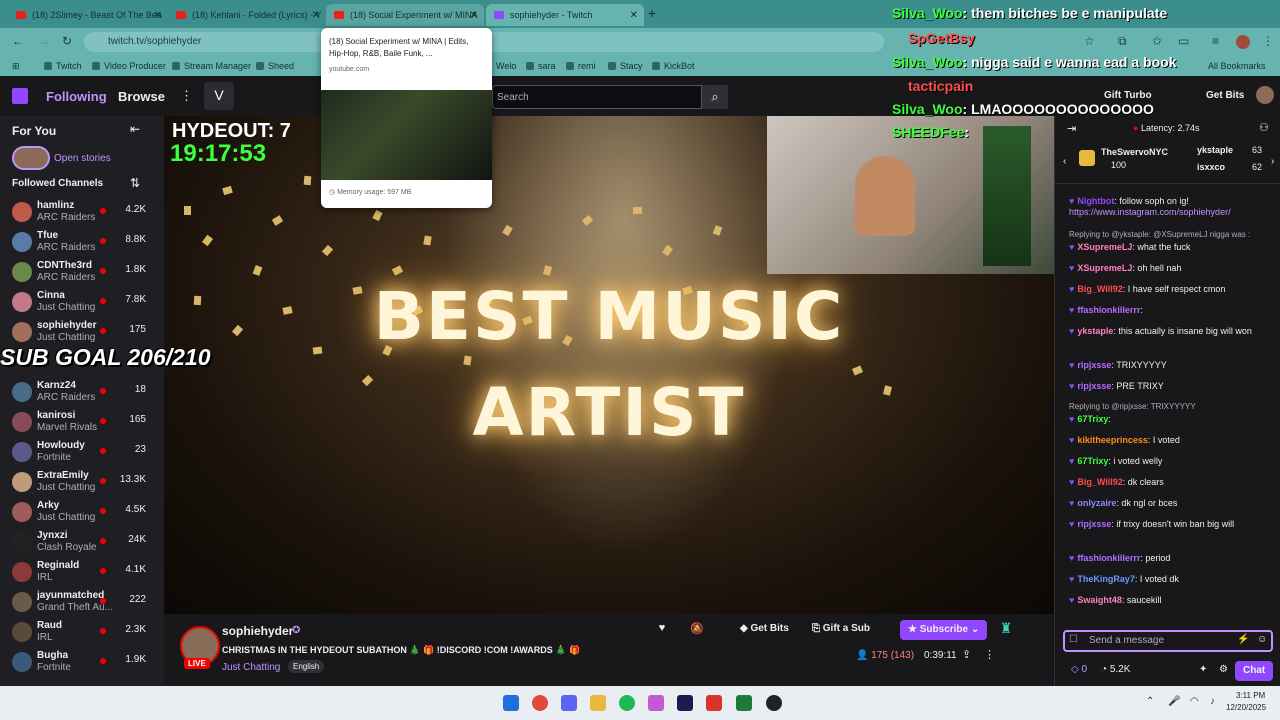  Describe the element at coordinates (1106, 579) in the screenshot. I see `chat-username: TheKingRay7` at that location.